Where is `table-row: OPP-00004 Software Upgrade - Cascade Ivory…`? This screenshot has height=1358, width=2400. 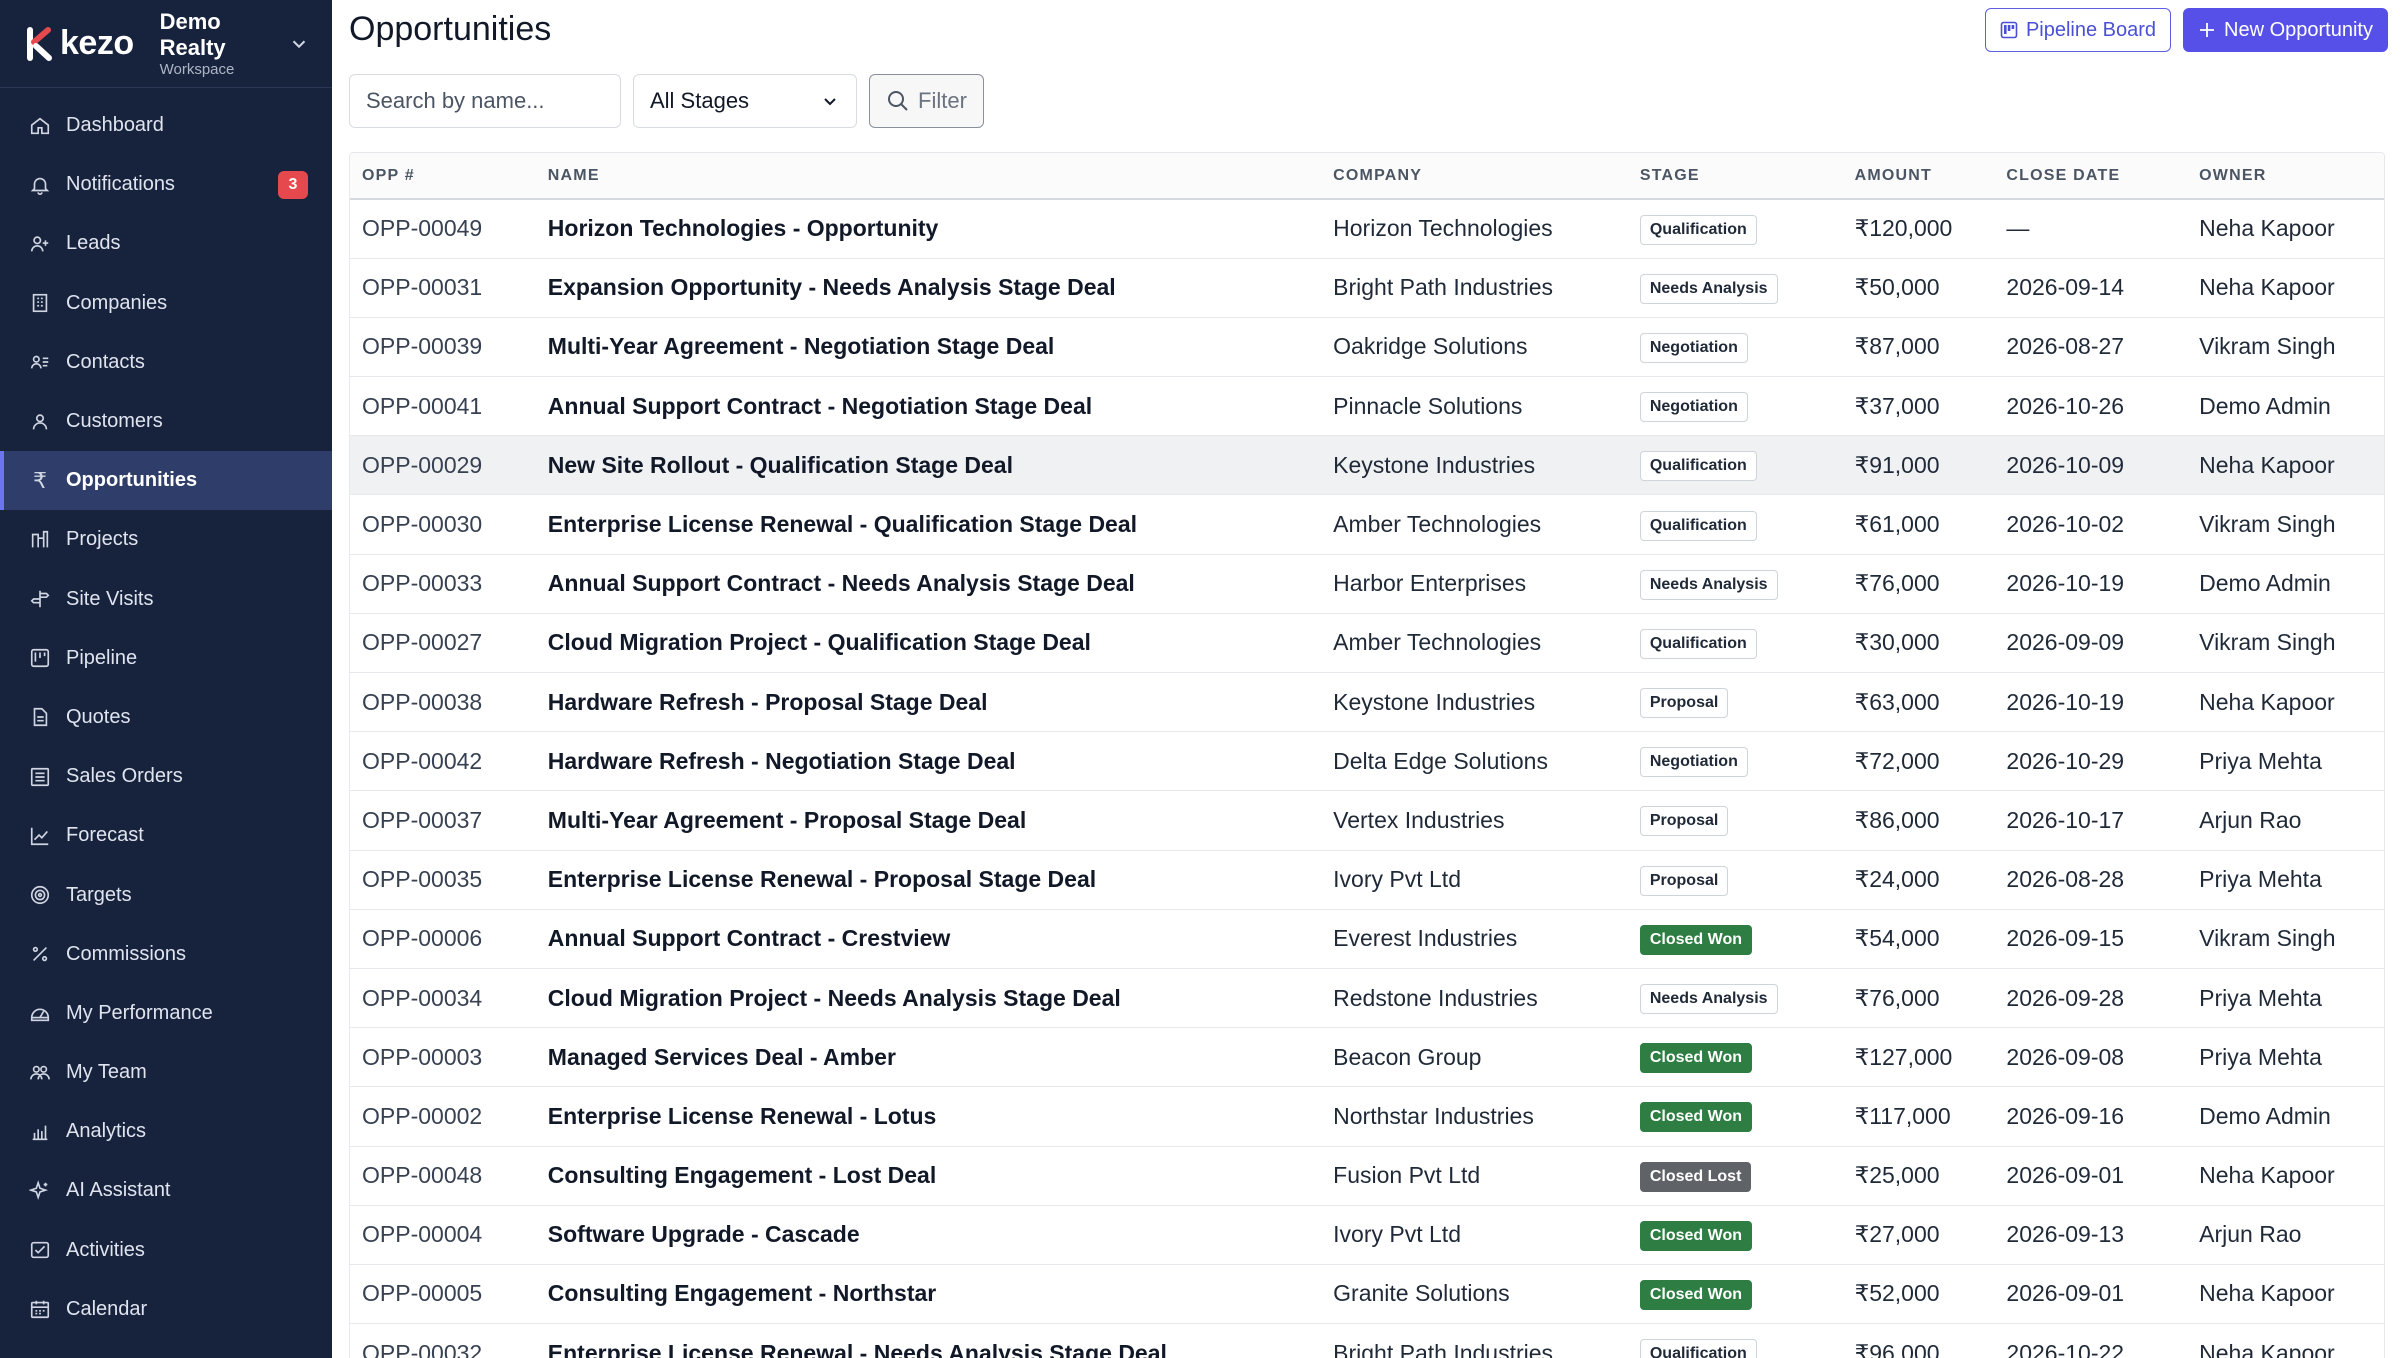
table-row: OPP-00004 Software Upgrade - Cascade Ivory… is located at coordinates (1367, 1235).